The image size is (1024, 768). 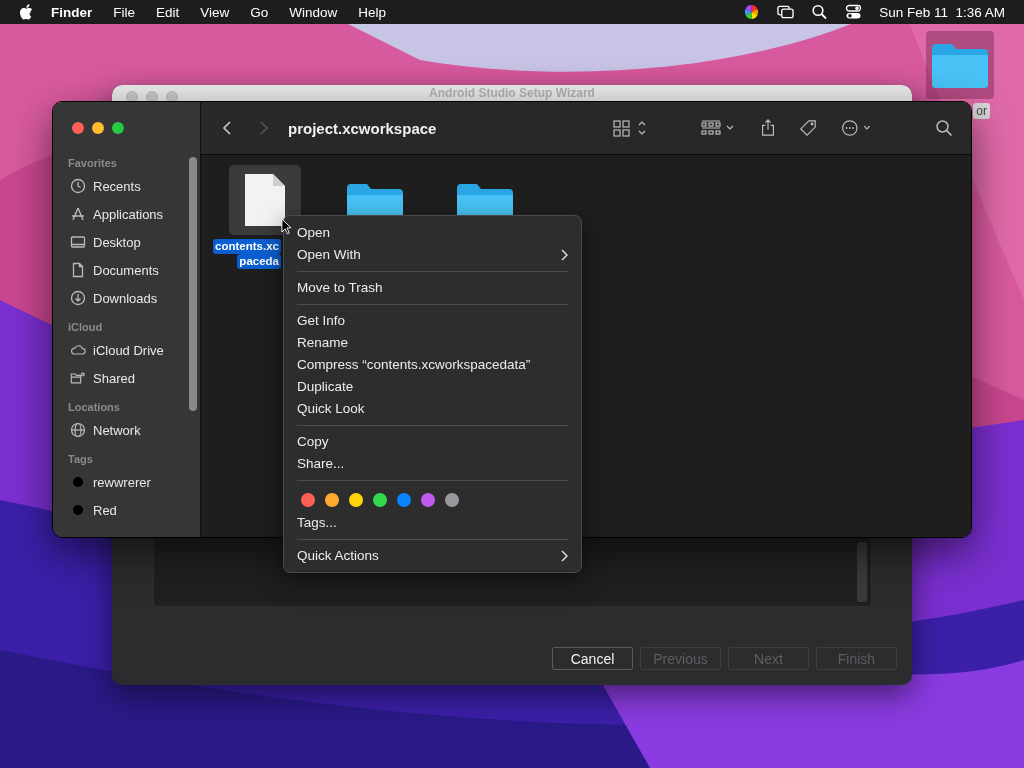 What do you see at coordinates (72, 12) in the screenshot?
I see `menu-bar-item: Finder` at bounding box center [72, 12].